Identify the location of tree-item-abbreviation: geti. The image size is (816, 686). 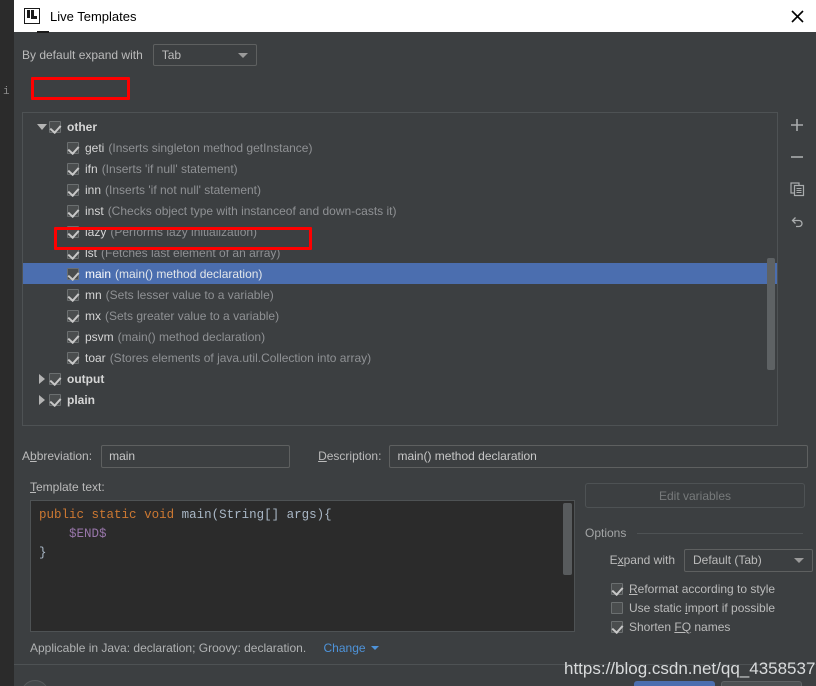
(95, 147).